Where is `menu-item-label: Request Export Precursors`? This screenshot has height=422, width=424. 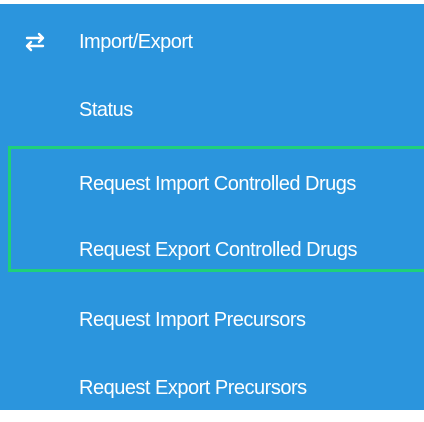 menu-item-label: Request Export Precursors is located at coordinates (193, 387).